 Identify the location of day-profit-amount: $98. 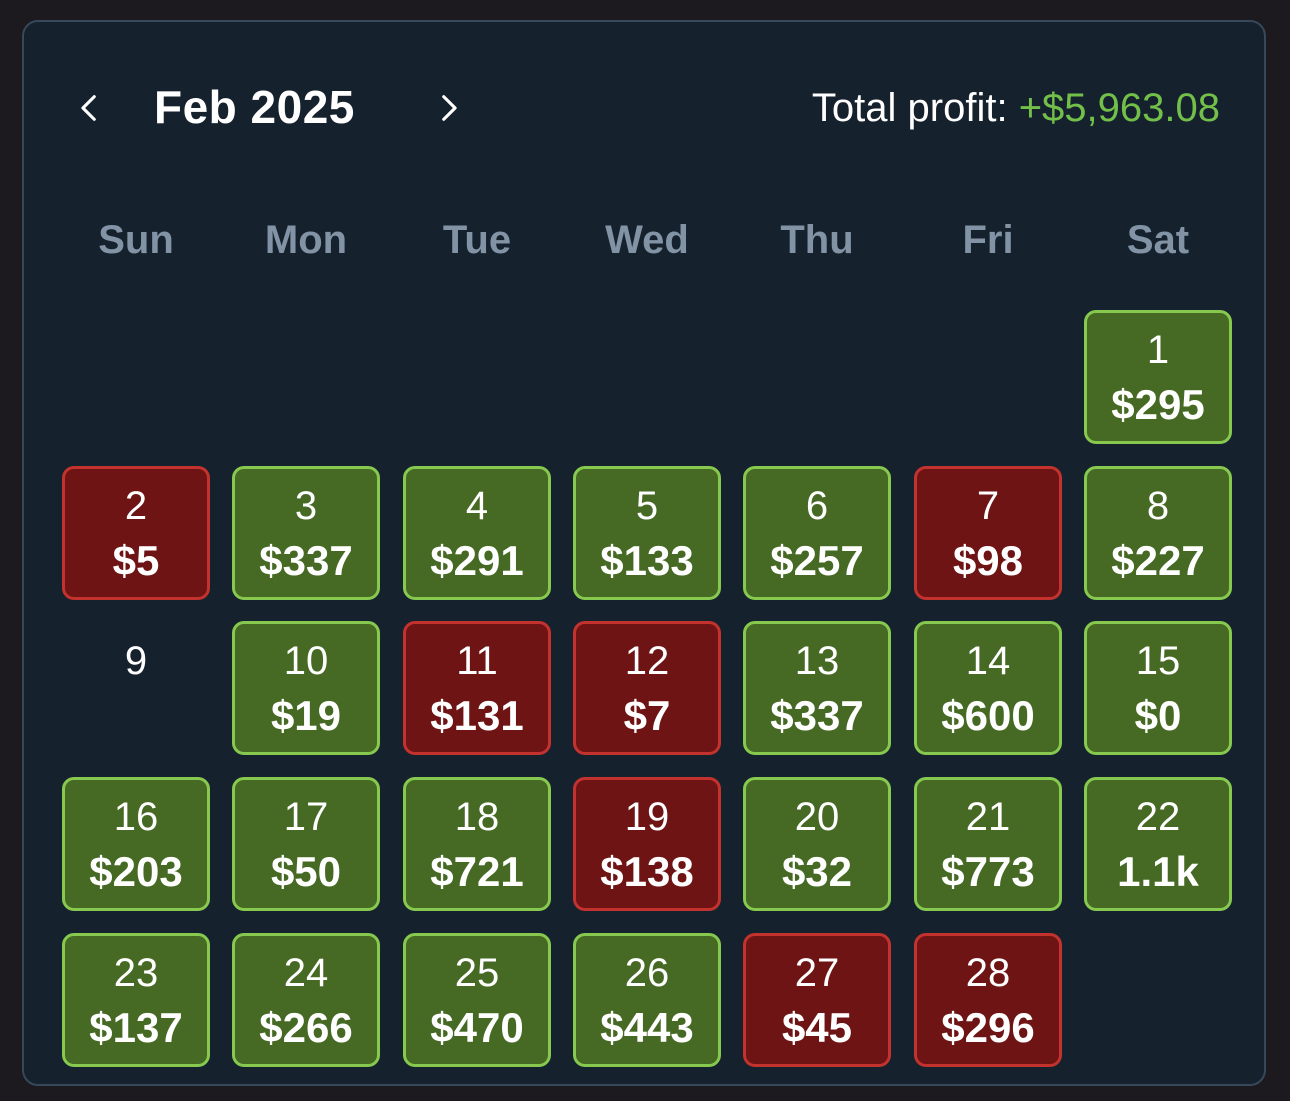
(988, 560).